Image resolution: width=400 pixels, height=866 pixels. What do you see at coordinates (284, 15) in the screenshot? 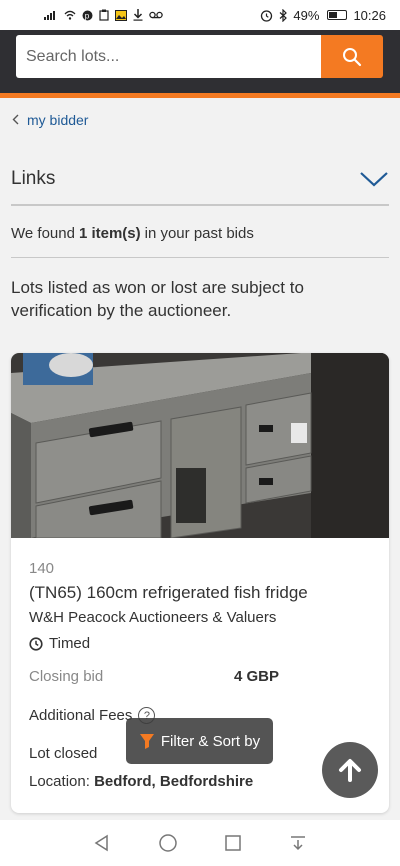
I see `bluetooth-icon` at bounding box center [284, 15].